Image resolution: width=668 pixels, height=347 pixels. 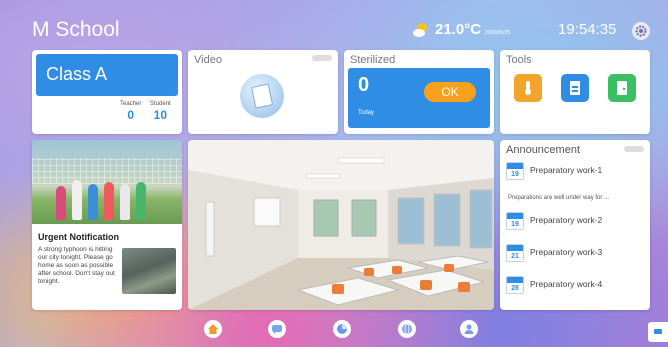 I want to click on announcement-label: Preparatory work-3, so click(x=566, y=252).